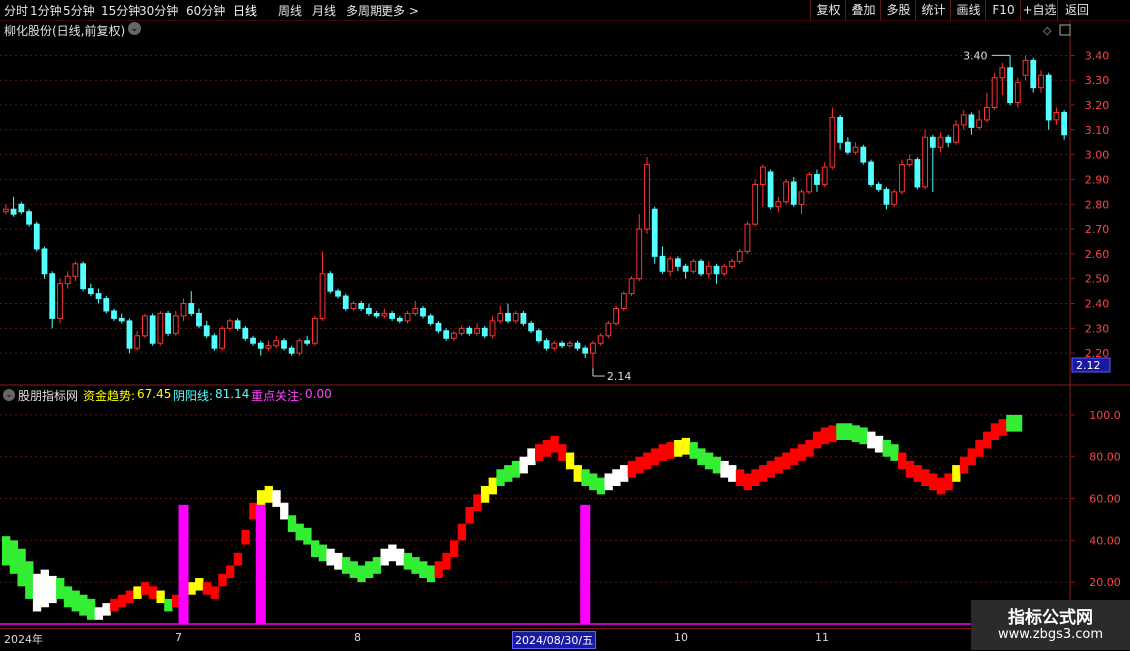 This screenshot has height=651, width=1130. Describe the element at coordinates (245, 10) in the screenshot. I see `period-tab-6: 日线` at that location.